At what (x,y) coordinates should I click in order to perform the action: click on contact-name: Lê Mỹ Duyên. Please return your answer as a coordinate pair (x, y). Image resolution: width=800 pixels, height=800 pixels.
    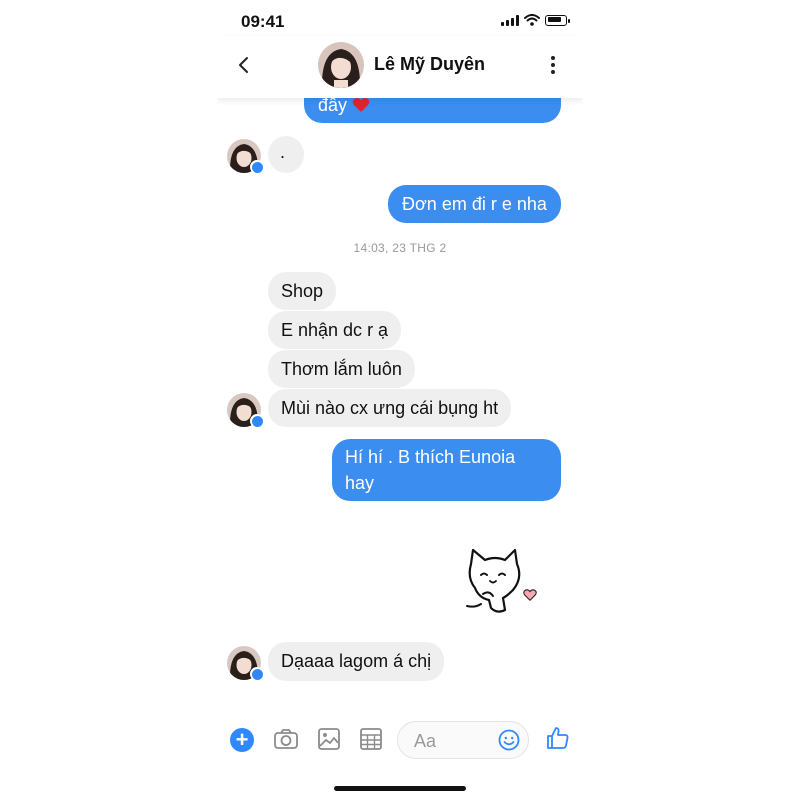
    Looking at the image, I should click on (429, 64).